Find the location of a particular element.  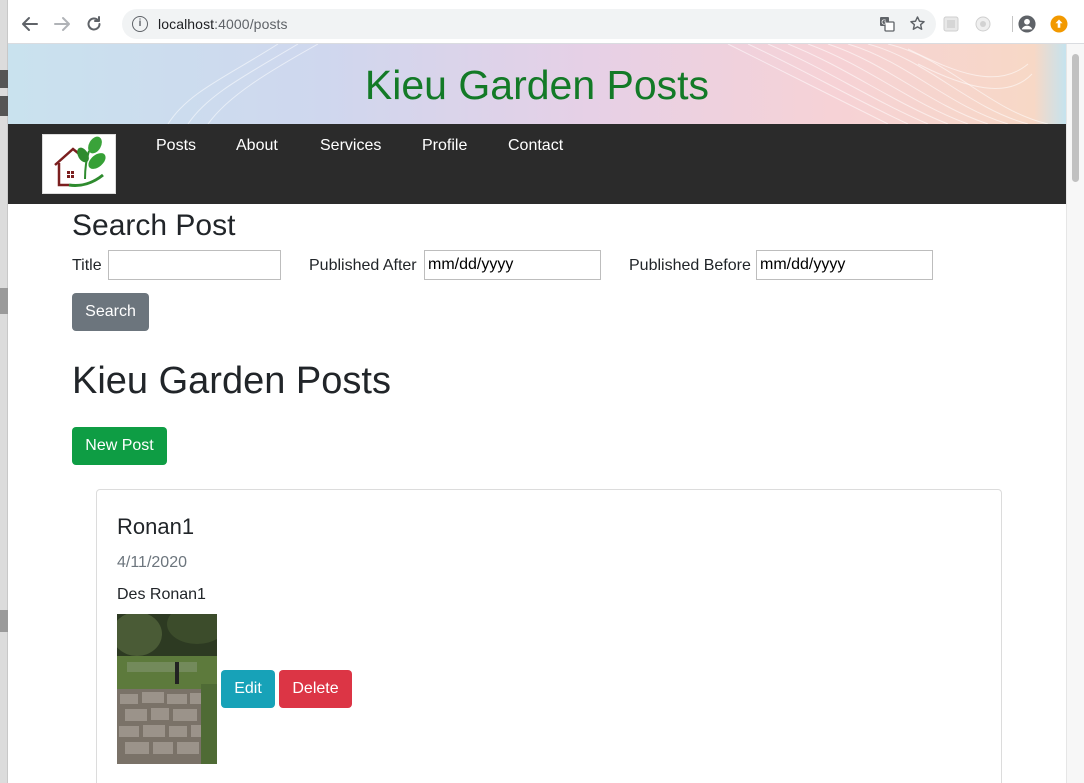

background-window-edge is located at coordinates (4, 391).